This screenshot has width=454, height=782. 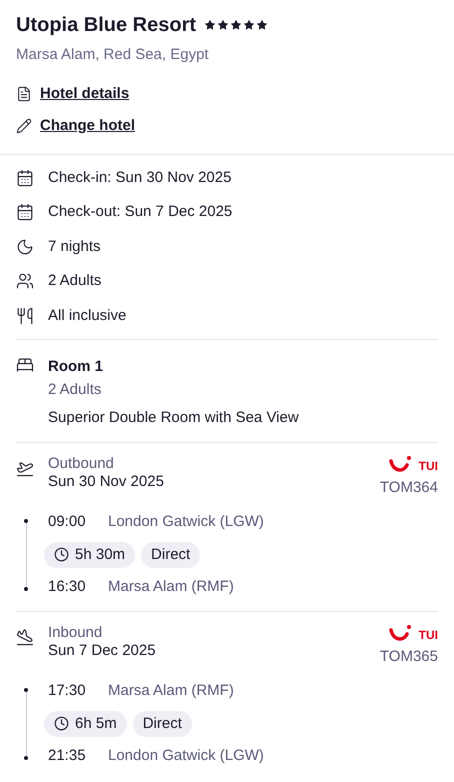 I want to click on flight-number: TOM364, so click(x=409, y=488).